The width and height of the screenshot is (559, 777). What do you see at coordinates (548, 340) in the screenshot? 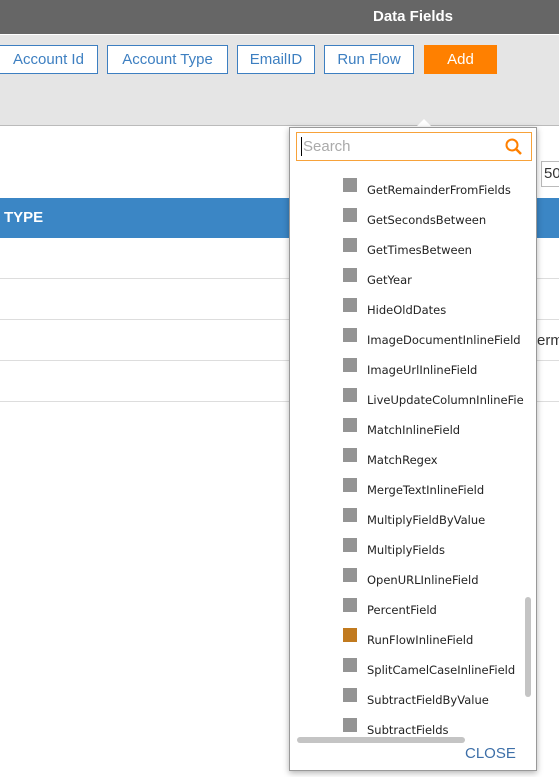
I see `table-cell: erm` at bounding box center [548, 340].